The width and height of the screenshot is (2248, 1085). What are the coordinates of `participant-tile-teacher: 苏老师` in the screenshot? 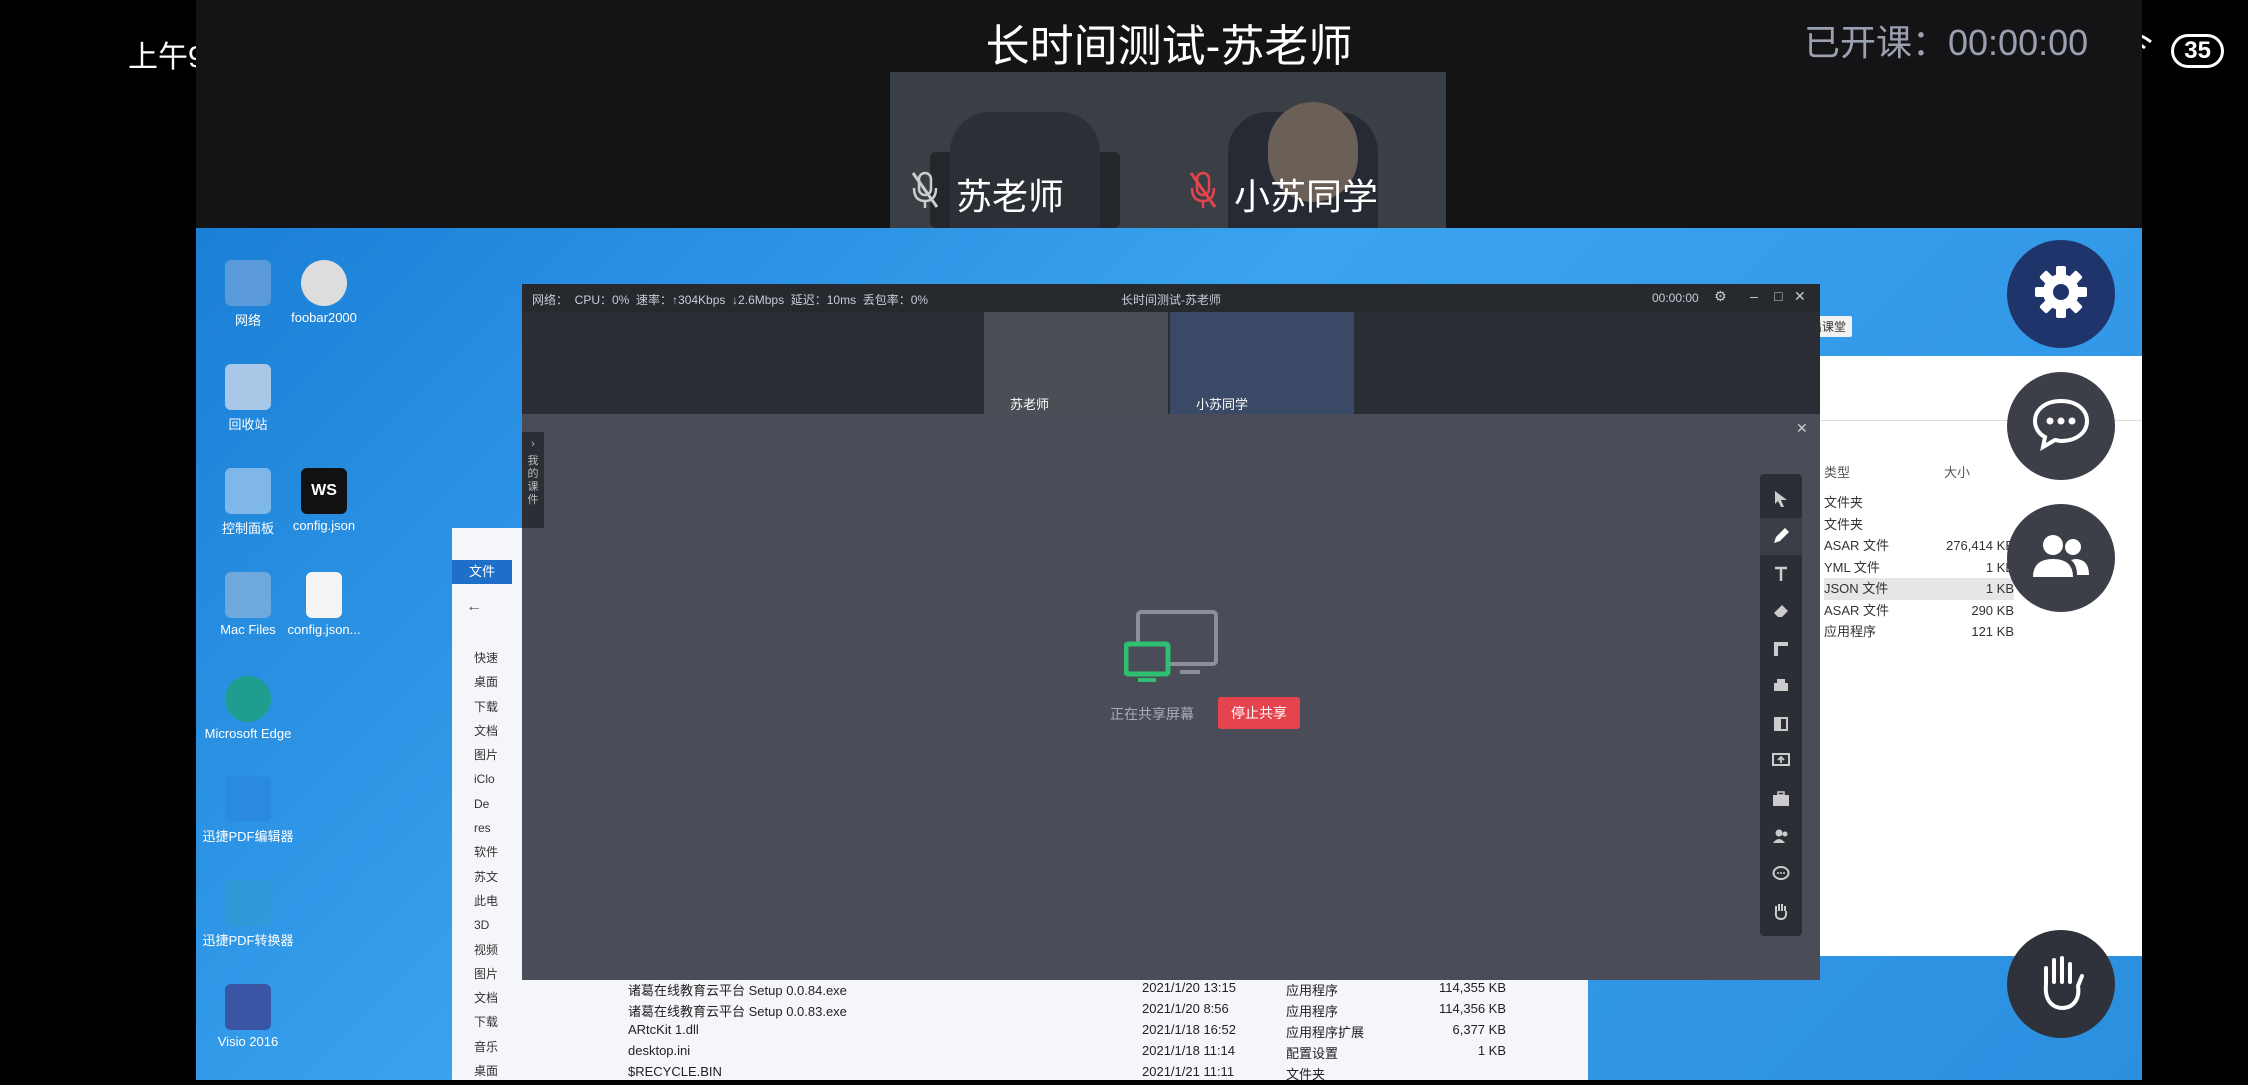 It's located at (1029, 150).